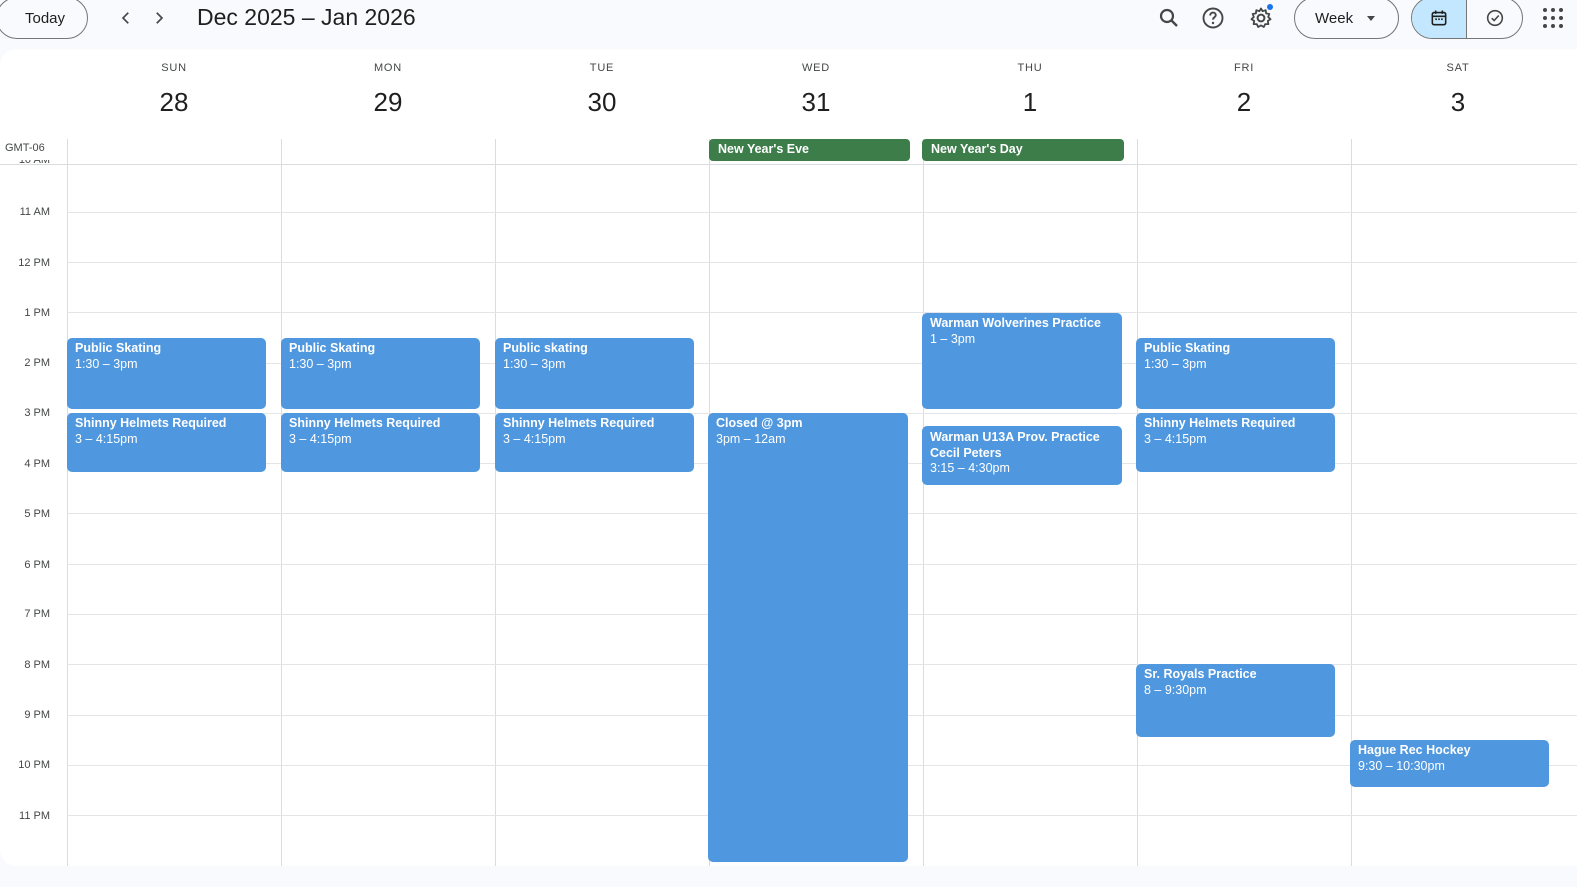 This screenshot has width=1577, height=887. What do you see at coordinates (37, 514) in the screenshot?
I see `time-label: 5 PM` at bounding box center [37, 514].